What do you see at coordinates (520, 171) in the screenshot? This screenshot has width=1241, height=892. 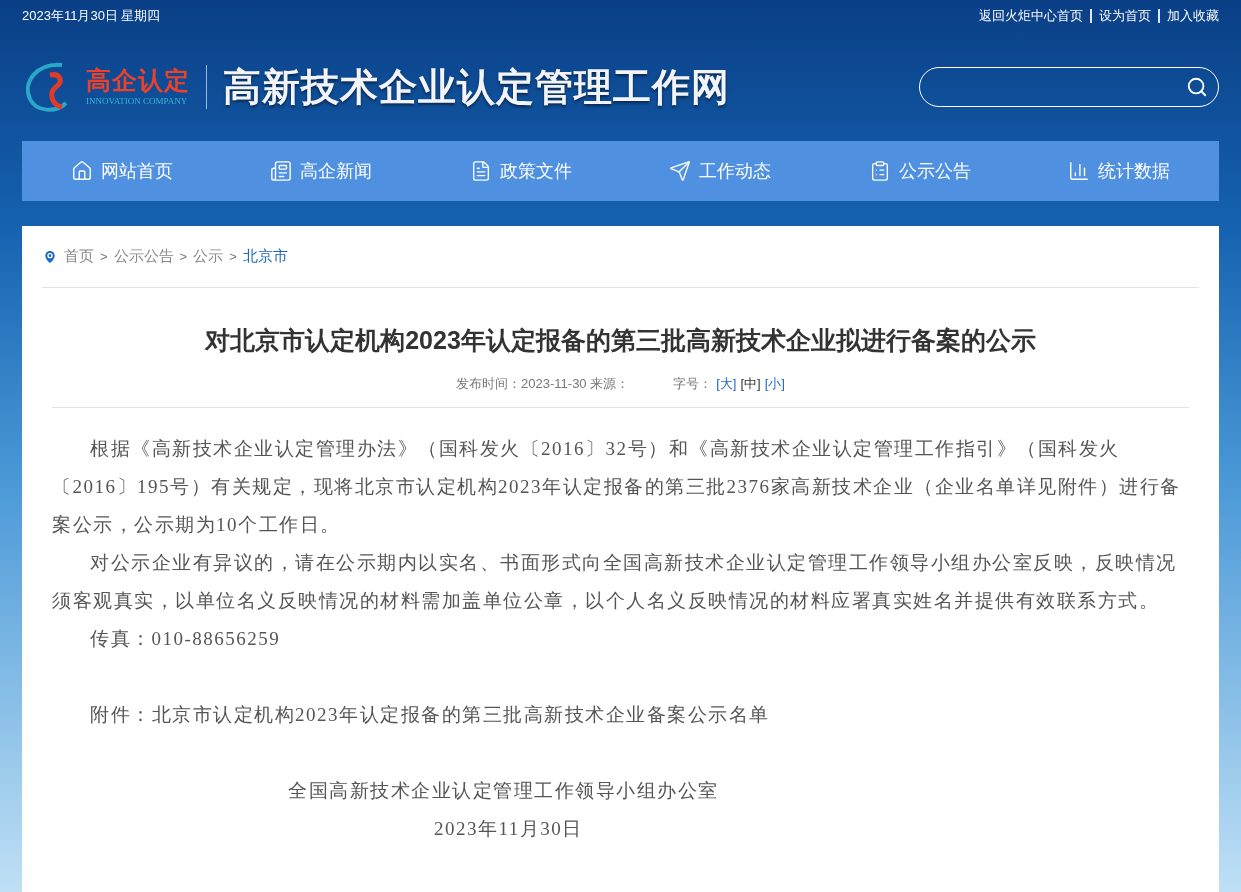 I see `nav-item: 政策文件` at bounding box center [520, 171].